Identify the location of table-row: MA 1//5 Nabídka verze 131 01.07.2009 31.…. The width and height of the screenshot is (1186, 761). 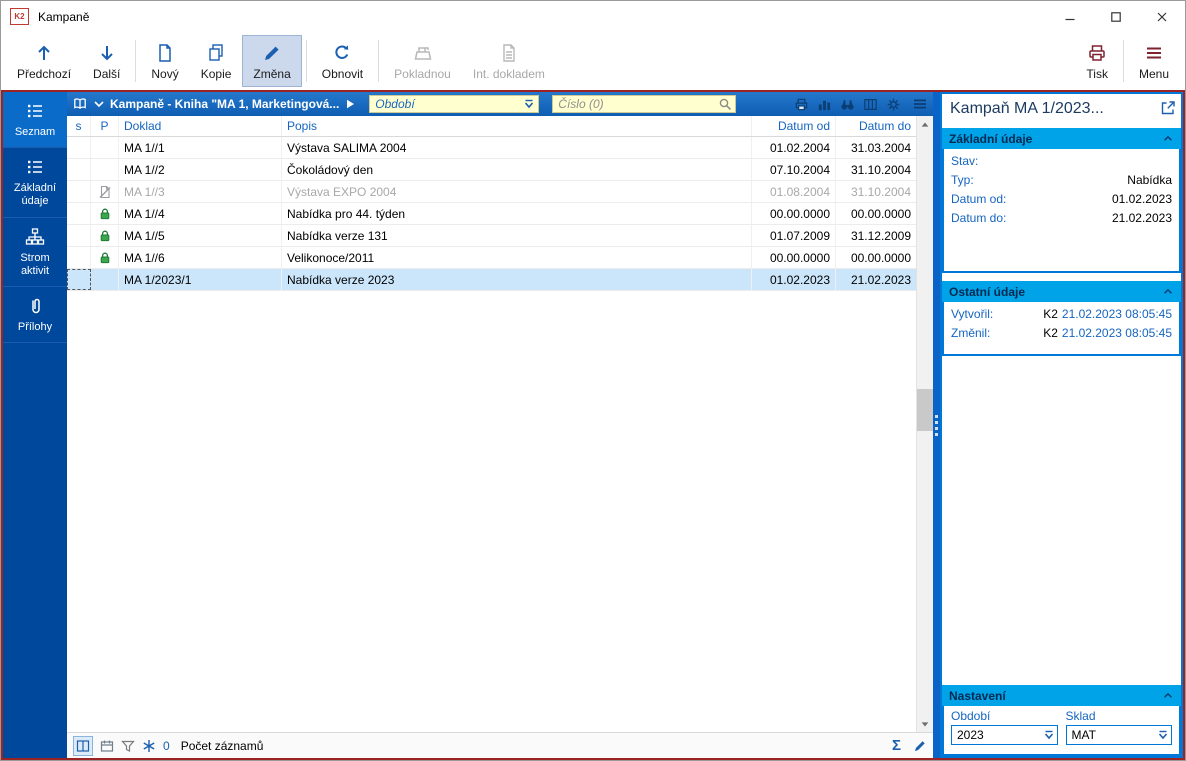
(491, 236).